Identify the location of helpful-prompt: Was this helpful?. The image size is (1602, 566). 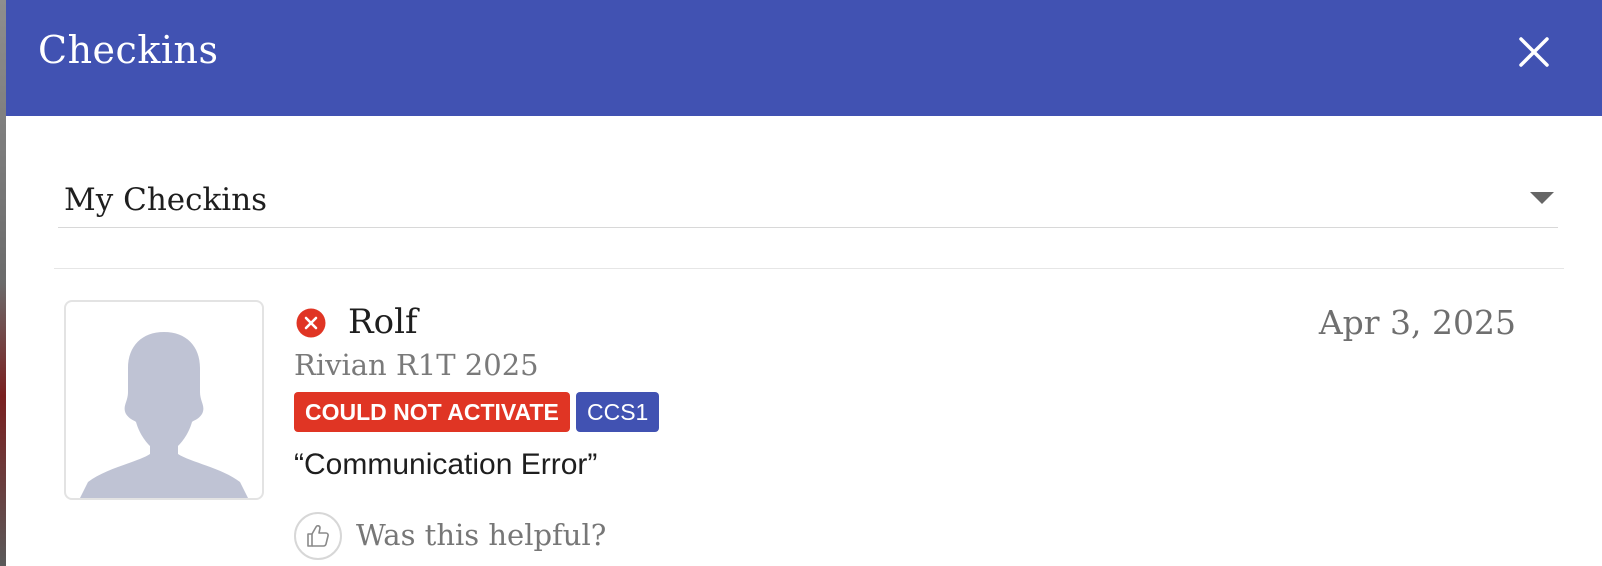
(481, 535).